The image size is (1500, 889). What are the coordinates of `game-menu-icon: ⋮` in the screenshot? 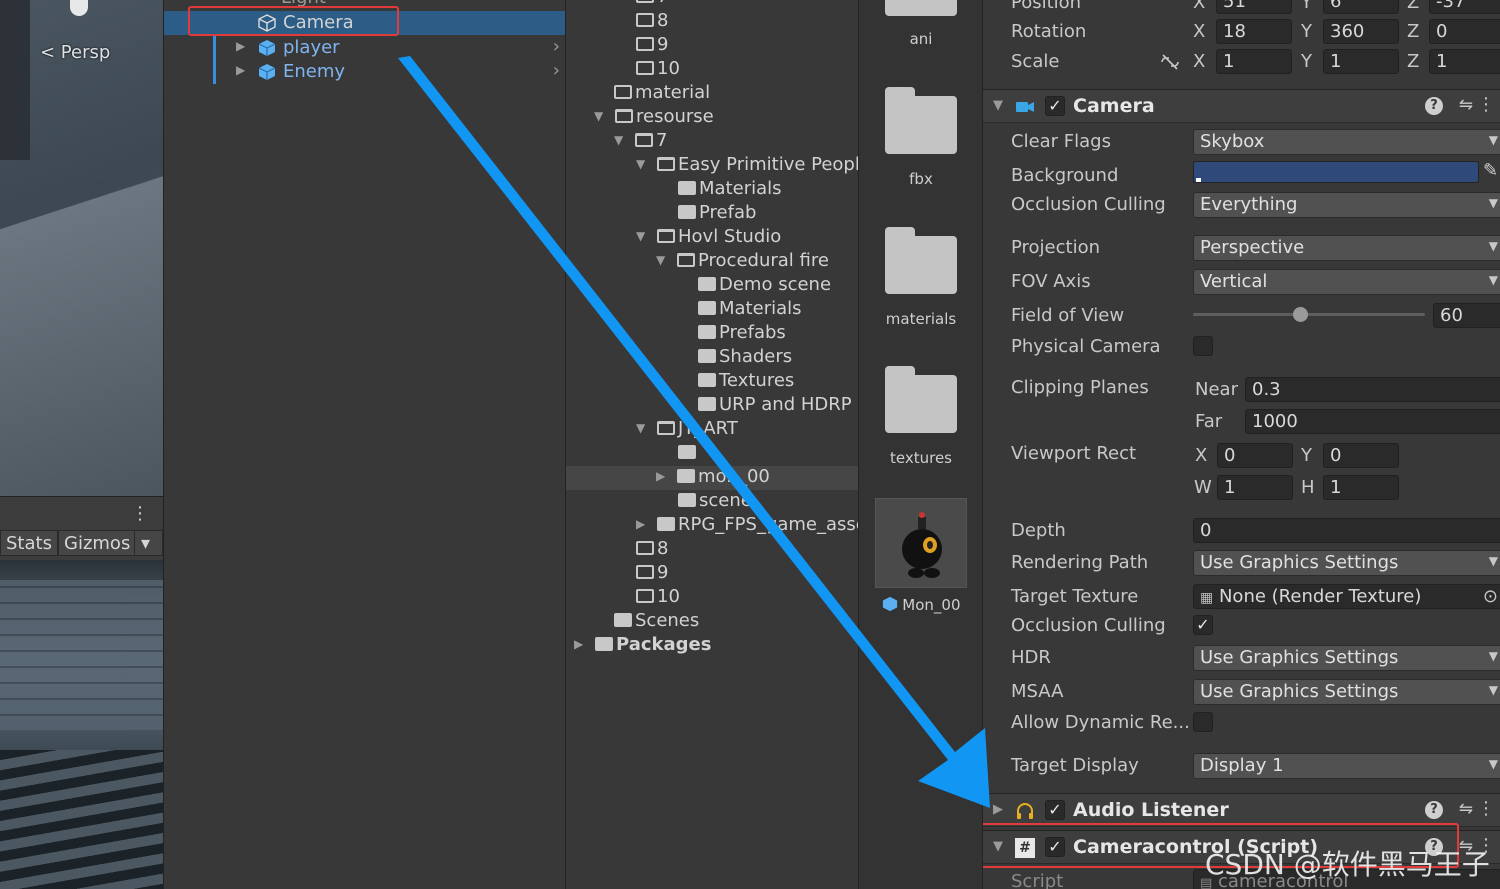 It's located at (140, 513).